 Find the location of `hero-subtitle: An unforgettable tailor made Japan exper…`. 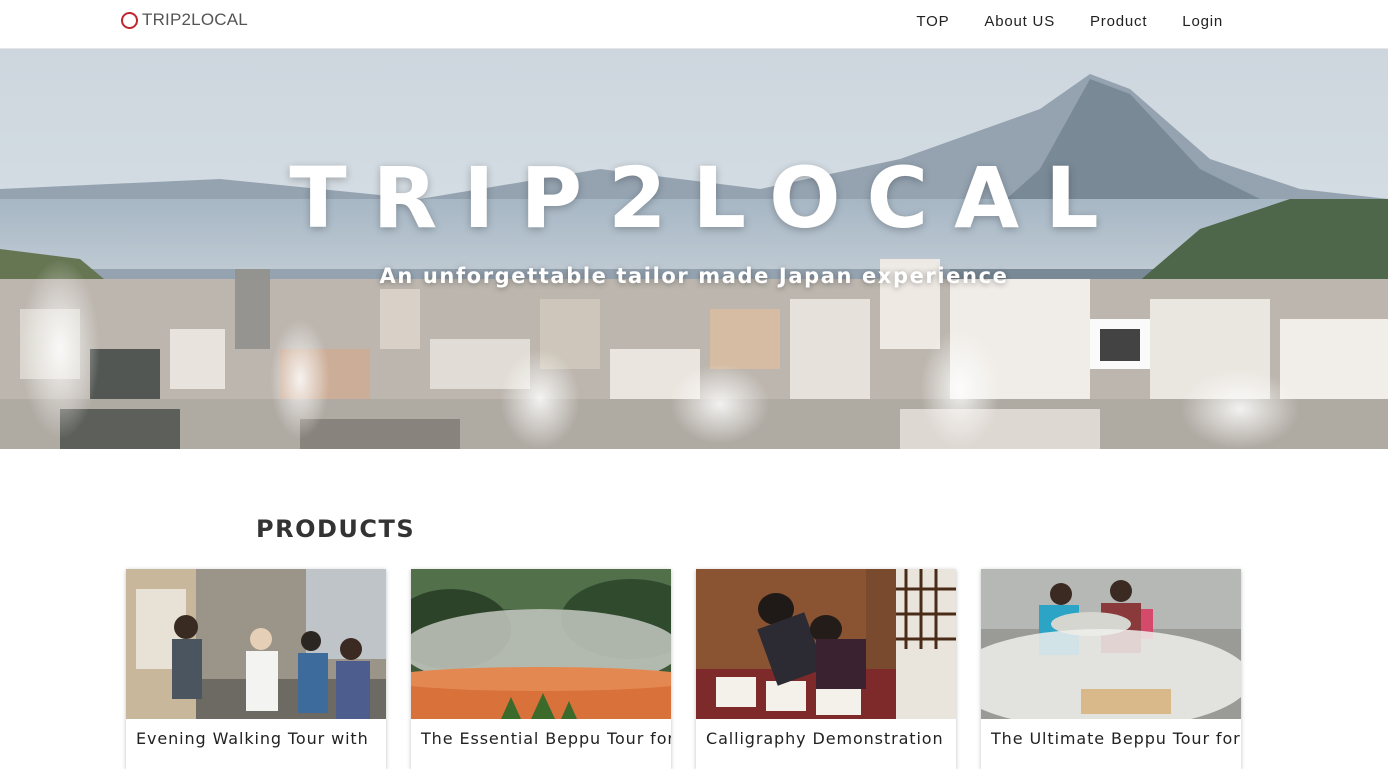

hero-subtitle: An unforgettable tailor made Japan exper… is located at coordinates (694, 276).